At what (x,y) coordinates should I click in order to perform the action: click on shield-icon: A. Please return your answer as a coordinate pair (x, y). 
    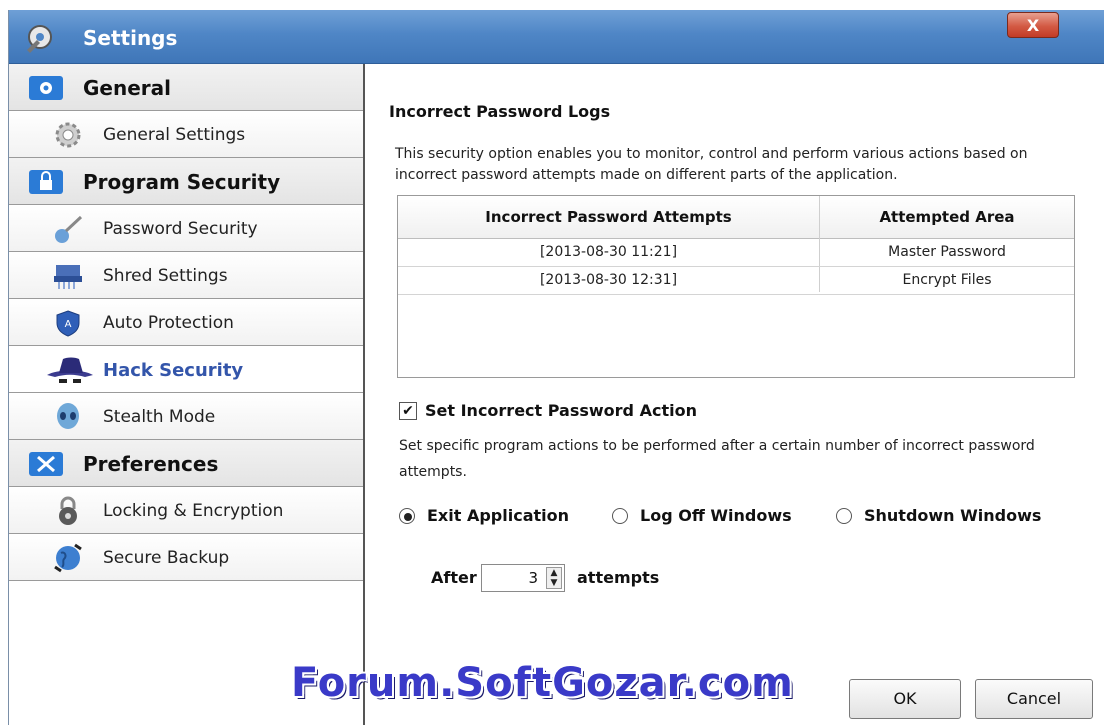
    Looking at the image, I should click on (68, 323).